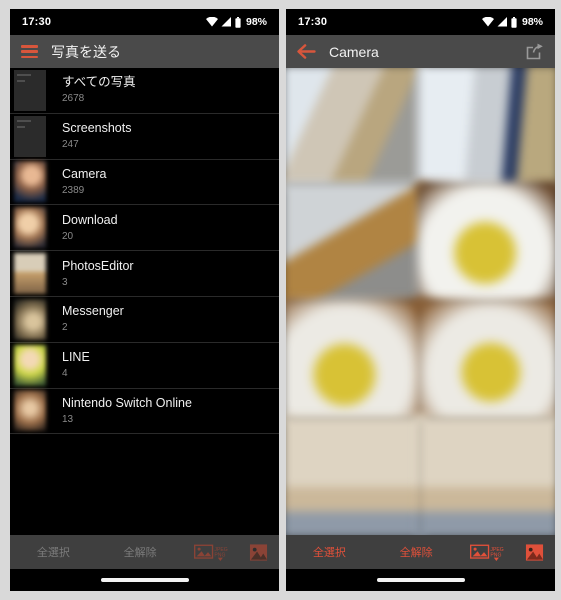  I want to click on right-bottom-toolbar: 全選択 全解除 JPEG PNG, so click(420, 552).